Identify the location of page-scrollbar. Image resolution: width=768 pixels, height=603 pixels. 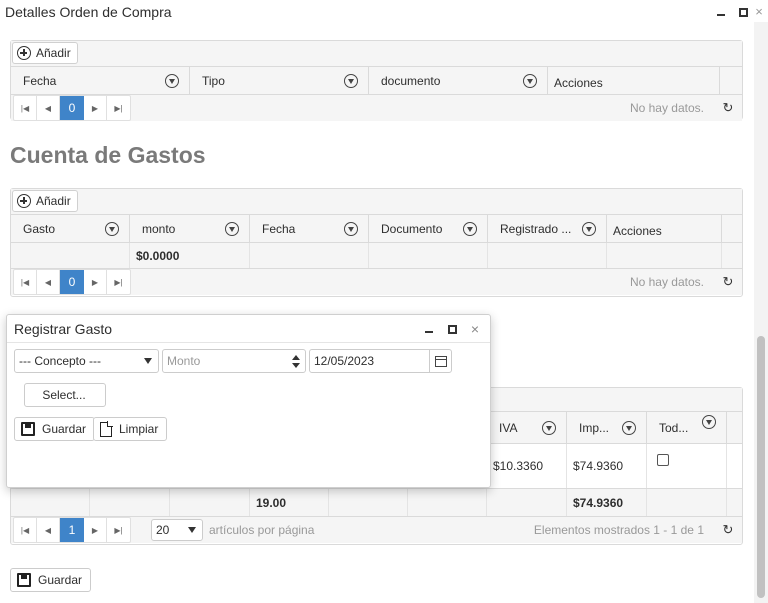
(761, 312).